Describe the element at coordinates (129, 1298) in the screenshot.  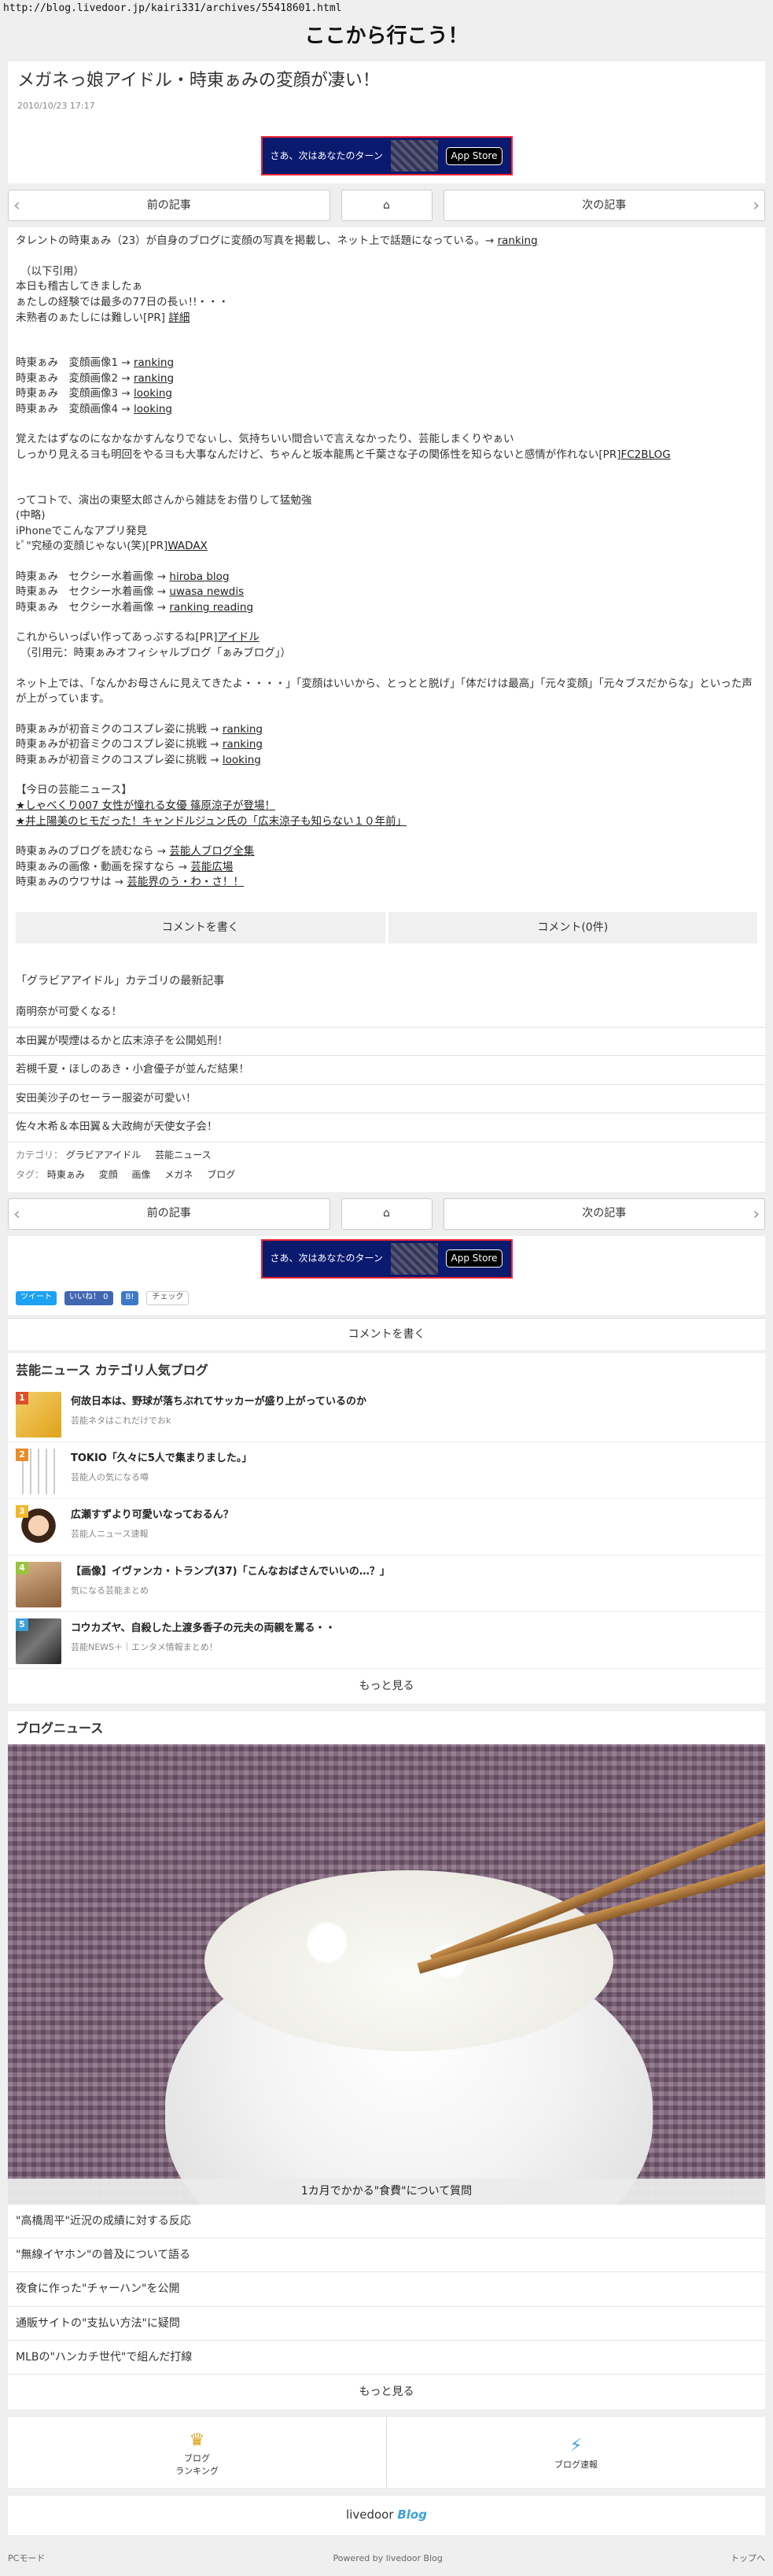
I see `hatena-icon: B!` at that location.